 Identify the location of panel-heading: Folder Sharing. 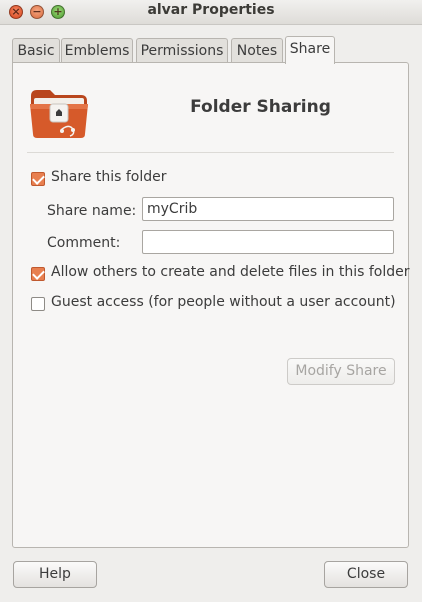
(260, 107).